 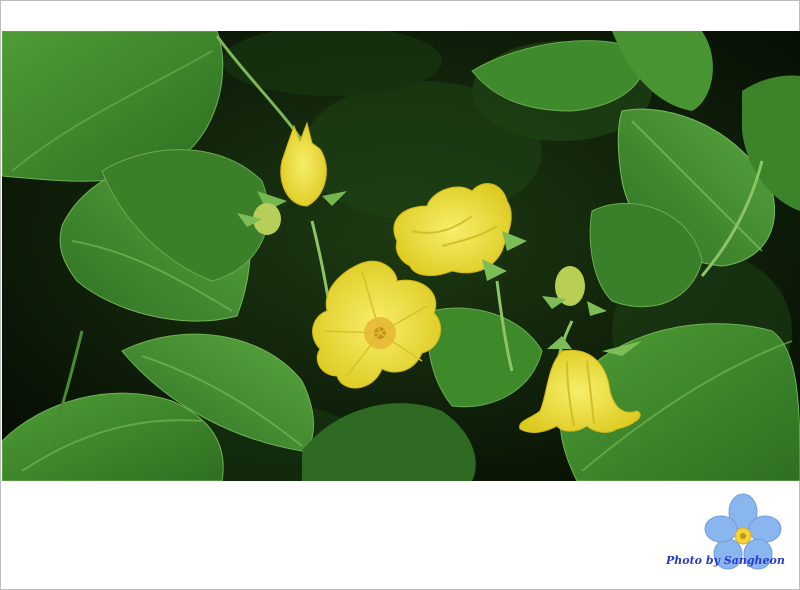 What do you see at coordinates (721, 529) in the screenshot?
I see `watermark-petal-left` at bounding box center [721, 529].